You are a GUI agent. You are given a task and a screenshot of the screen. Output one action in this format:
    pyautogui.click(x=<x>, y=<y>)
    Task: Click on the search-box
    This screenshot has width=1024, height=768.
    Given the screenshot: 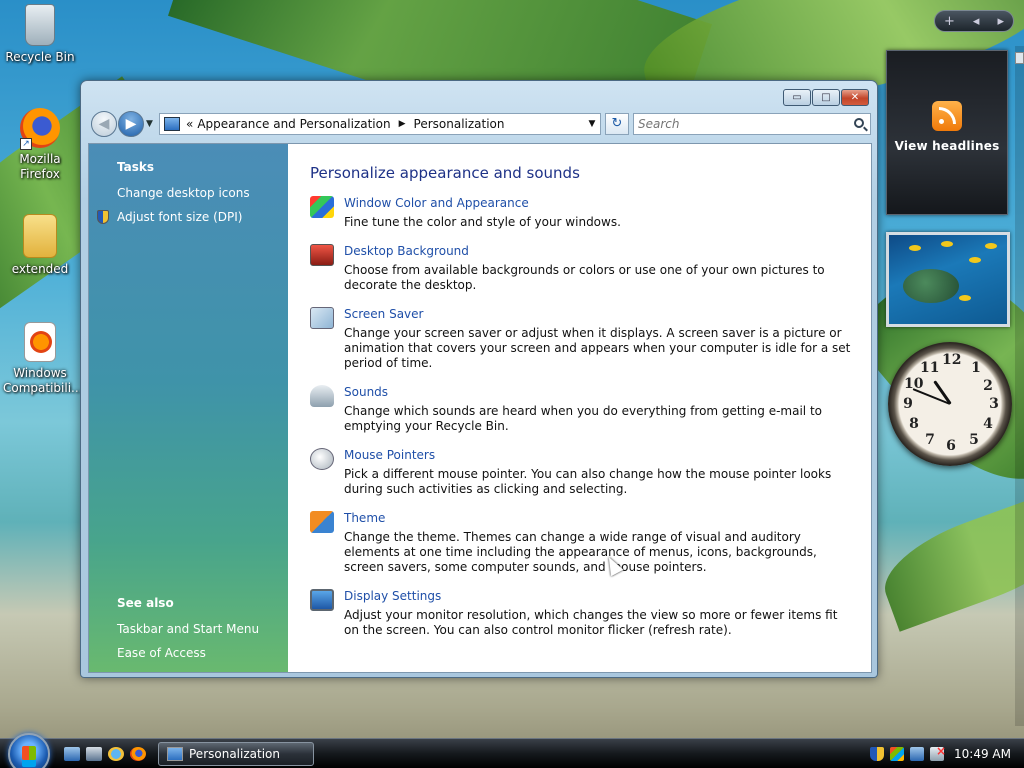 What is the action you would take?
    pyautogui.click(x=752, y=124)
    